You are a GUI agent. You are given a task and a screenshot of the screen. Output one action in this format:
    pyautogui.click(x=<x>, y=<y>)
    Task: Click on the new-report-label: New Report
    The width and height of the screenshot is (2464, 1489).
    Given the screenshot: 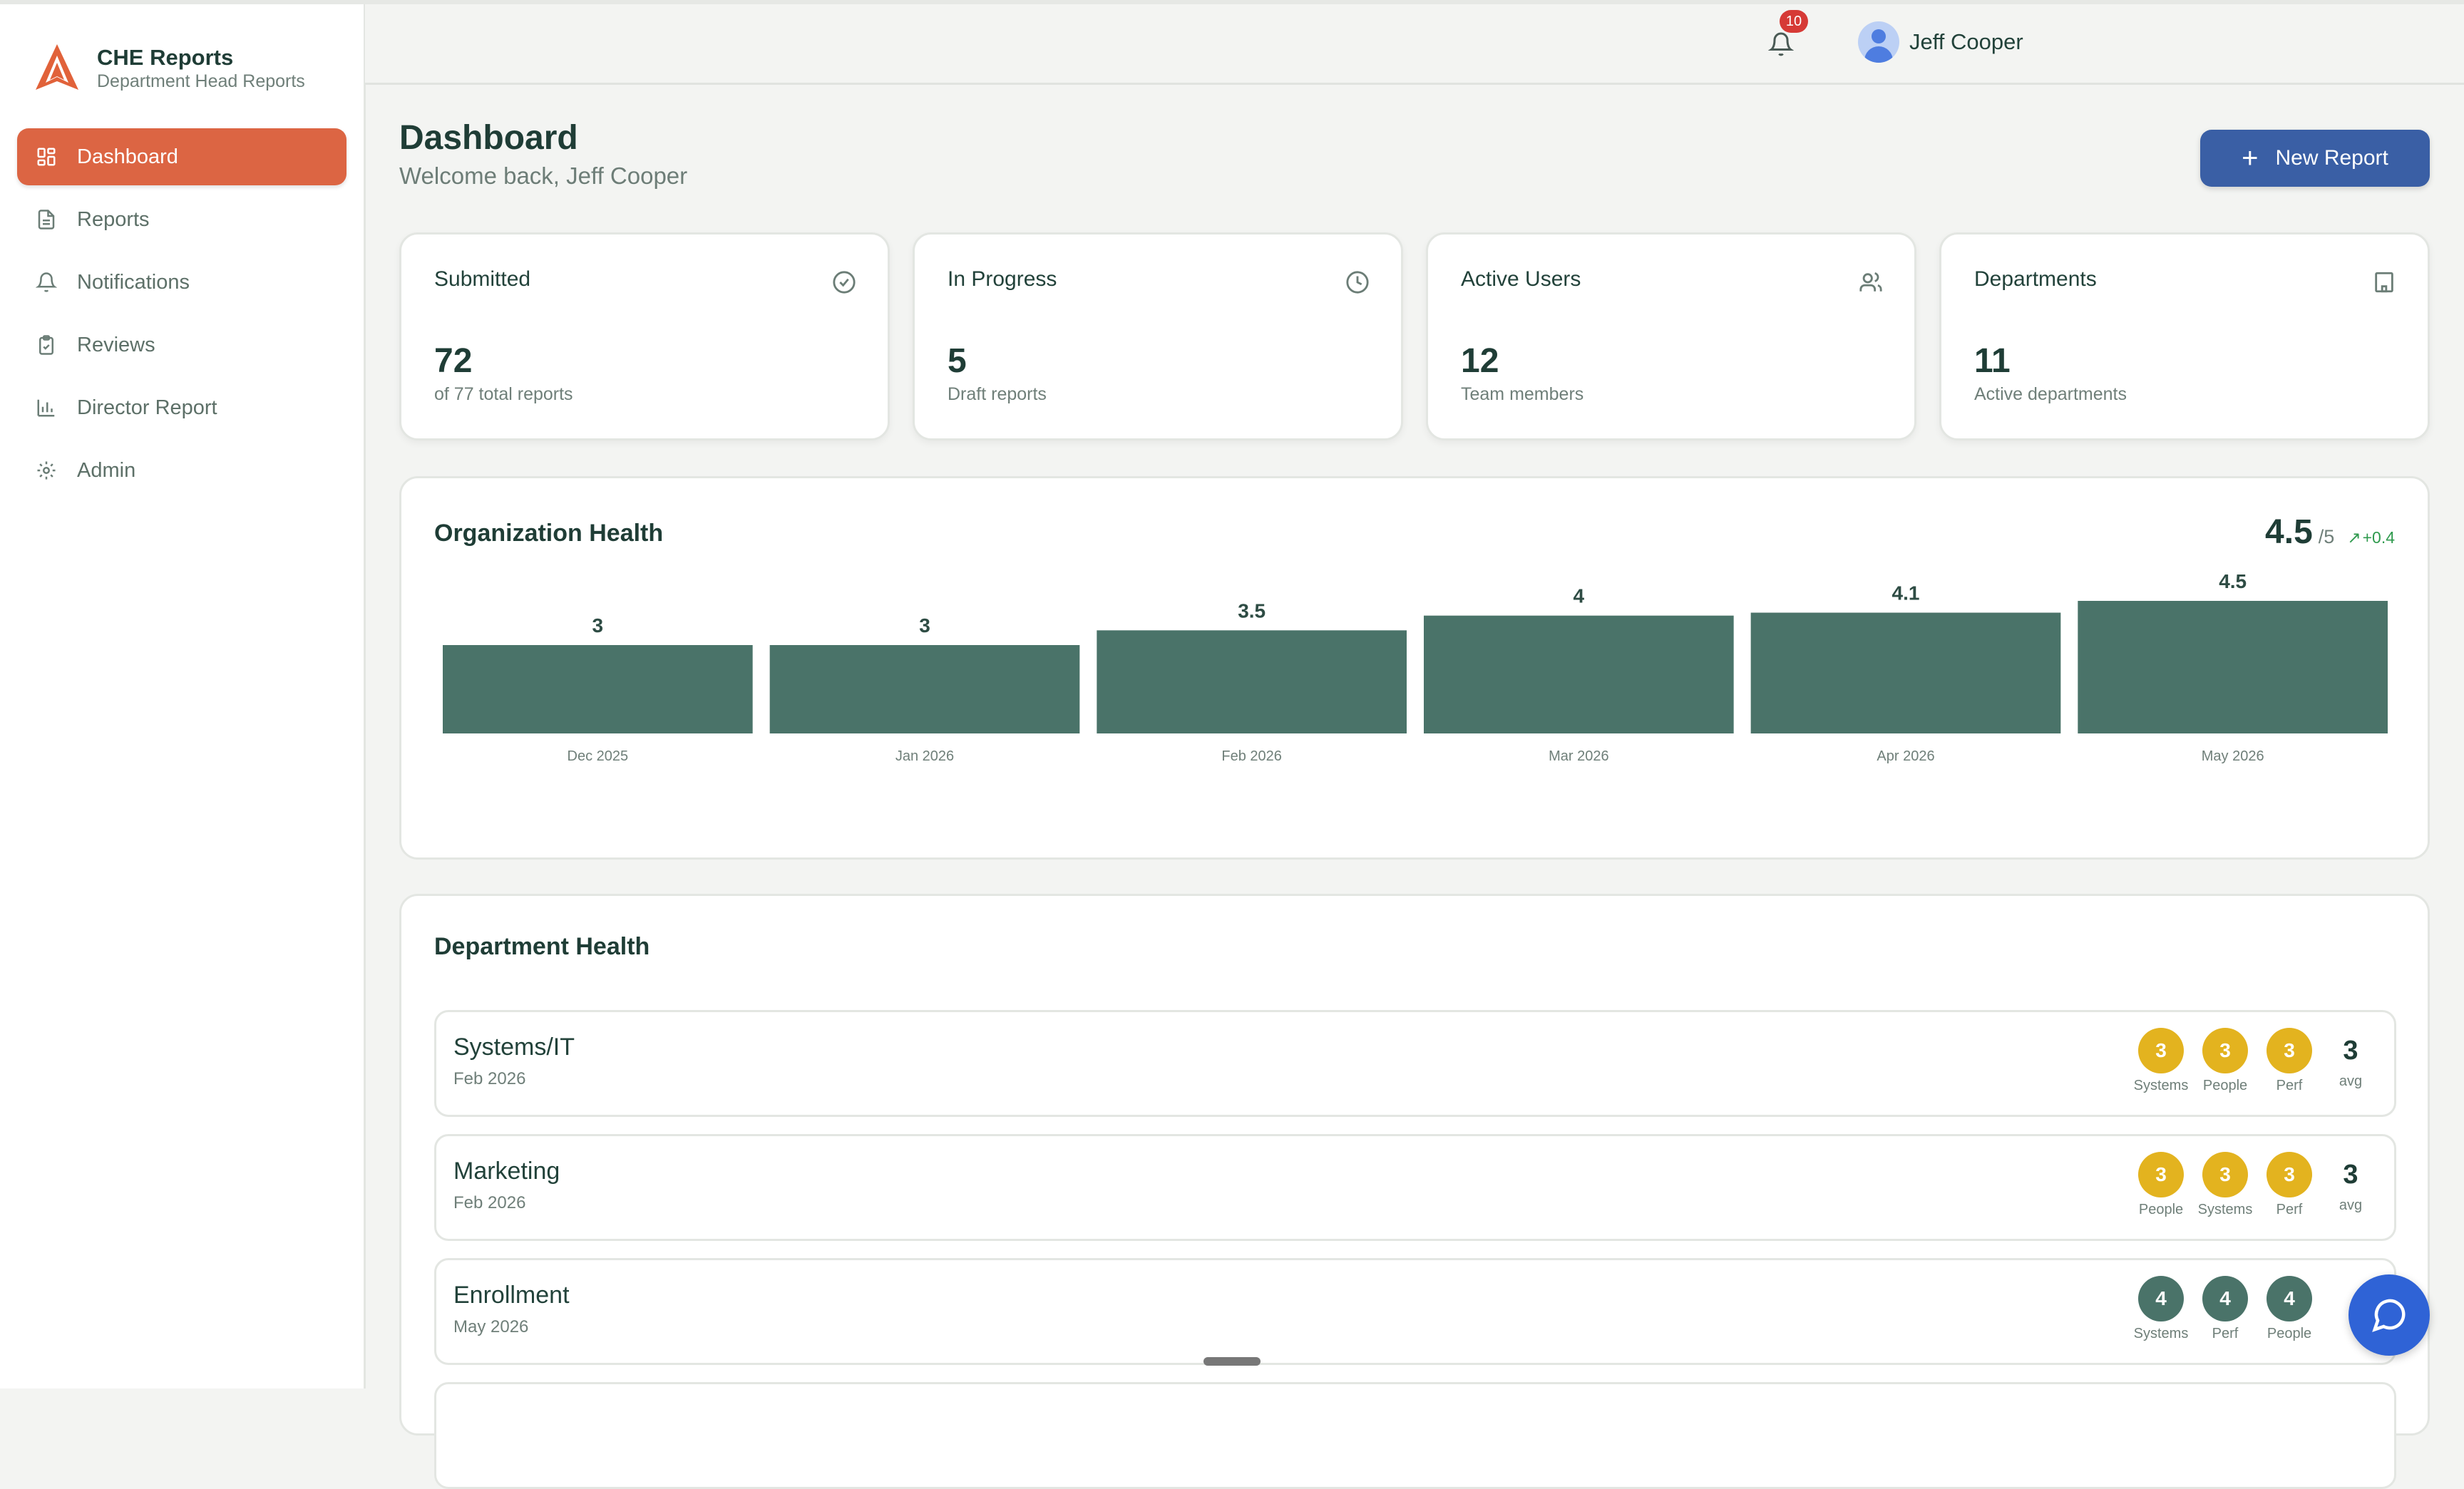 What is the action you would take?
    pyautogui.click(x=2331, y=158)
    